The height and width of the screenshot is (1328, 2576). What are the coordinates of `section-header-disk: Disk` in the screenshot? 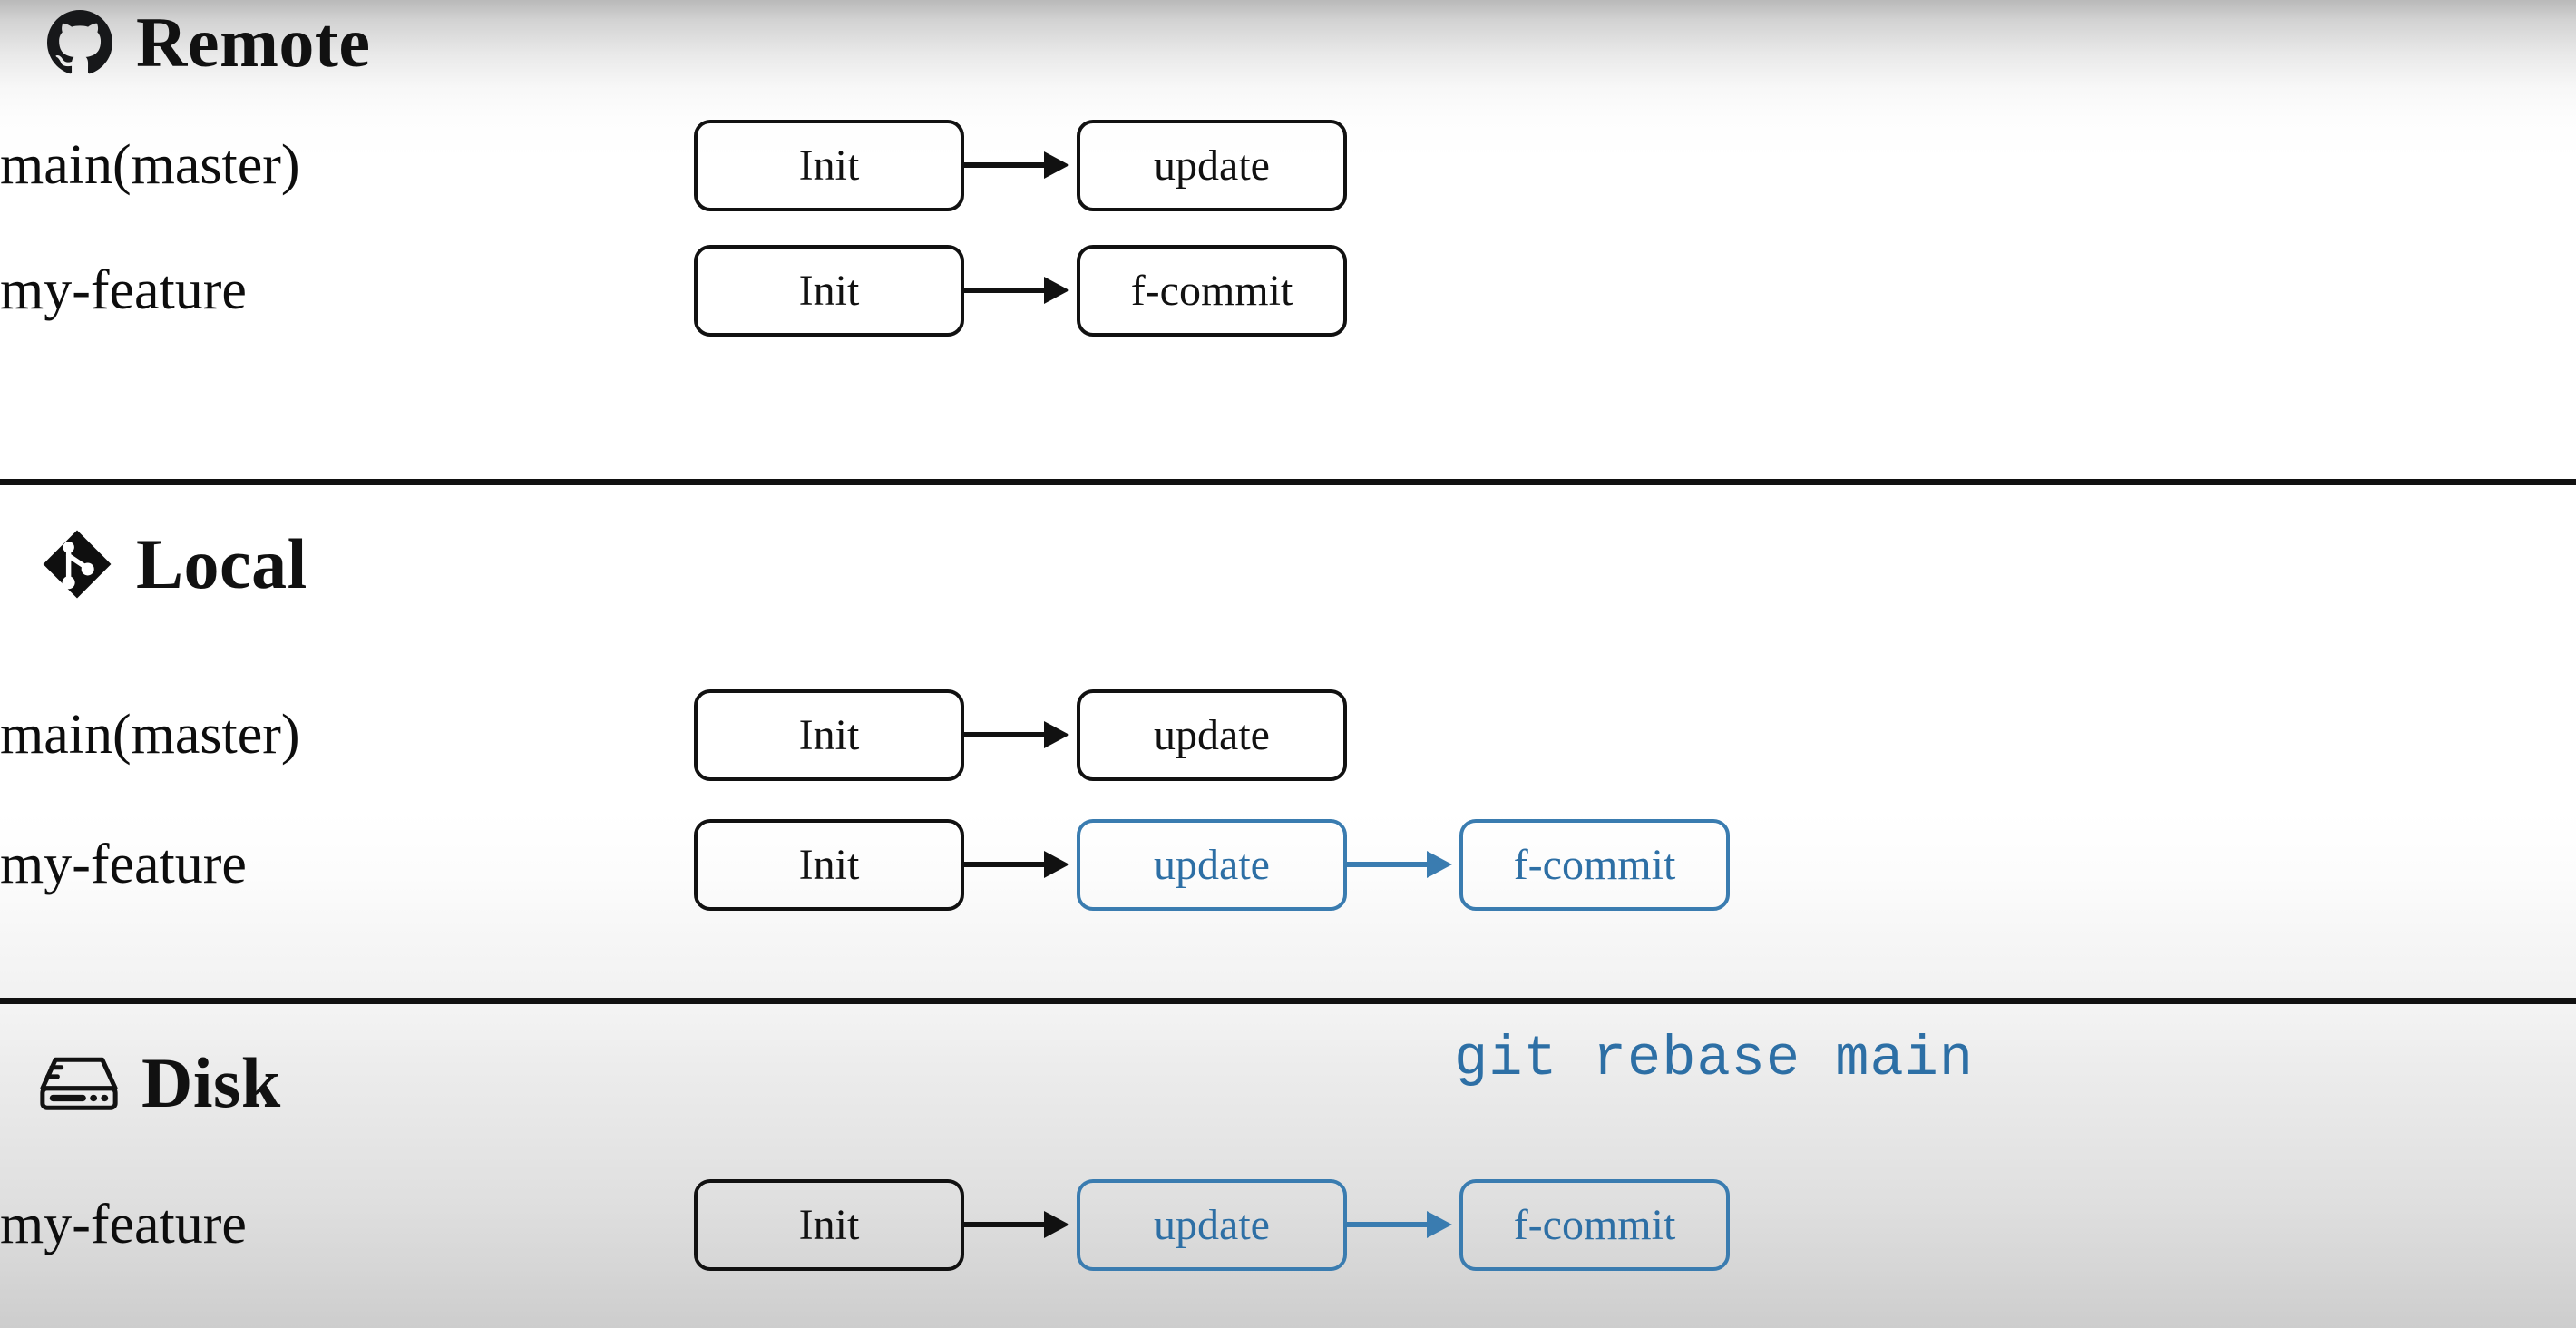 It's located at (160, 1083).